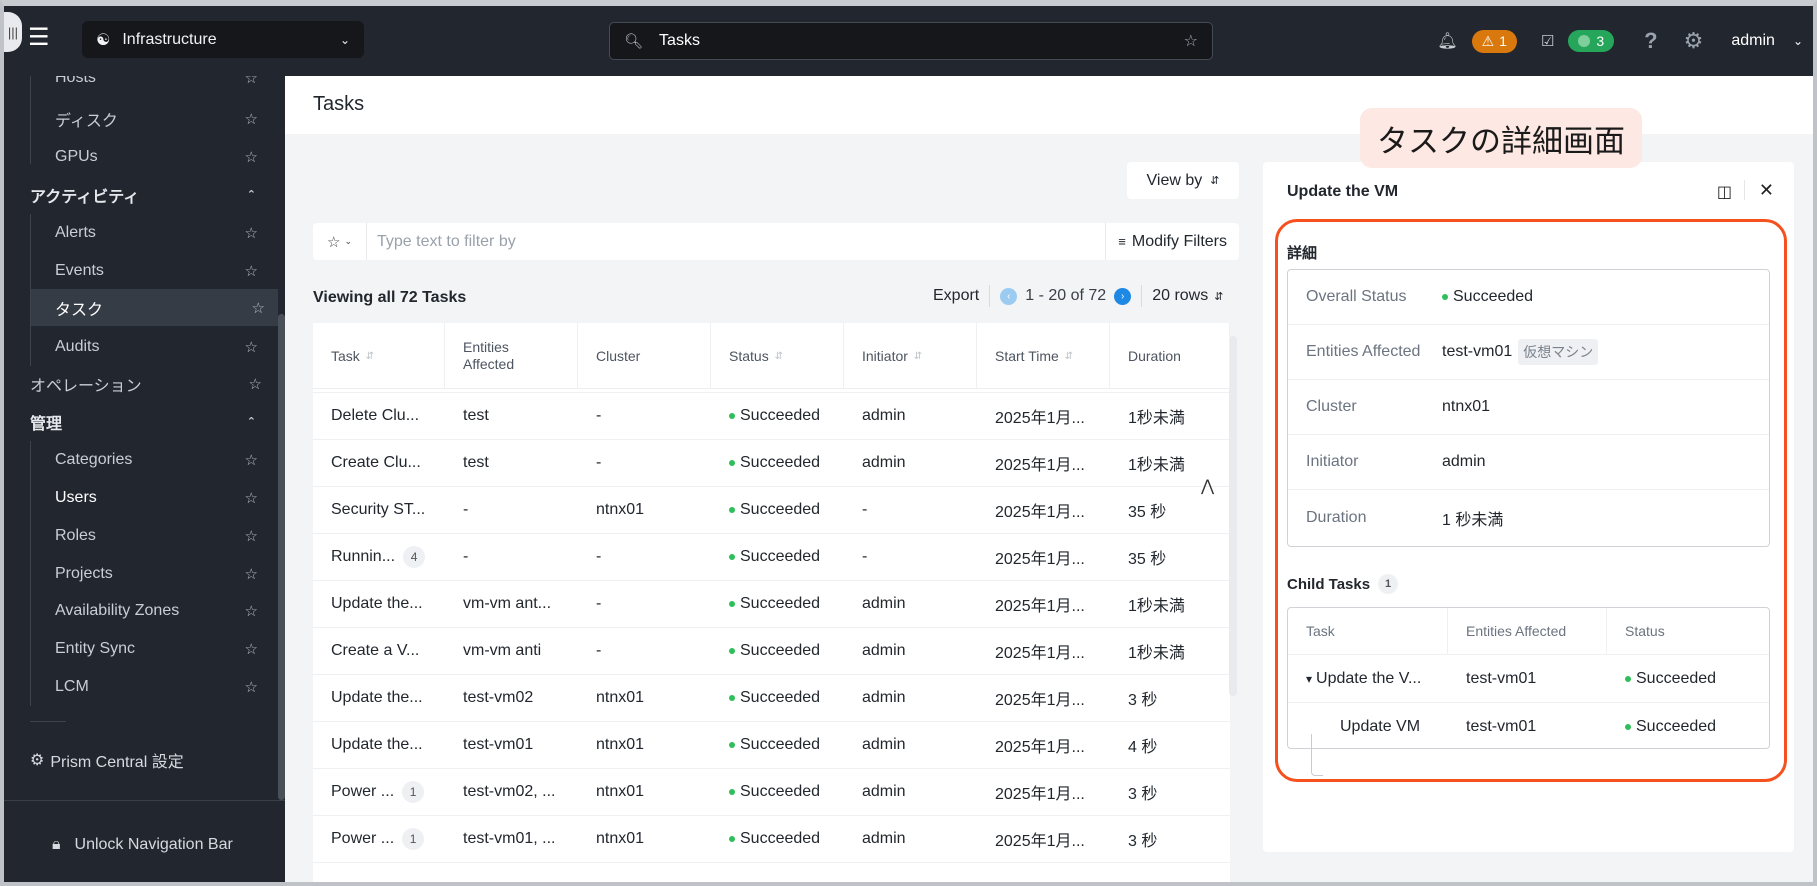 The image size is (1817, 886). I want to click on search-input: Tasks, so click(679, 41).